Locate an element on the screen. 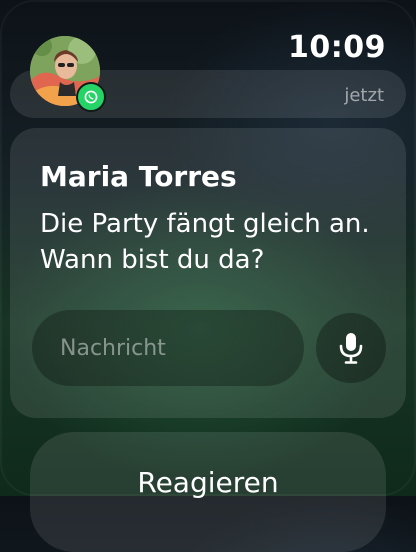  microphone-icon is located at coordinates (351, 348).